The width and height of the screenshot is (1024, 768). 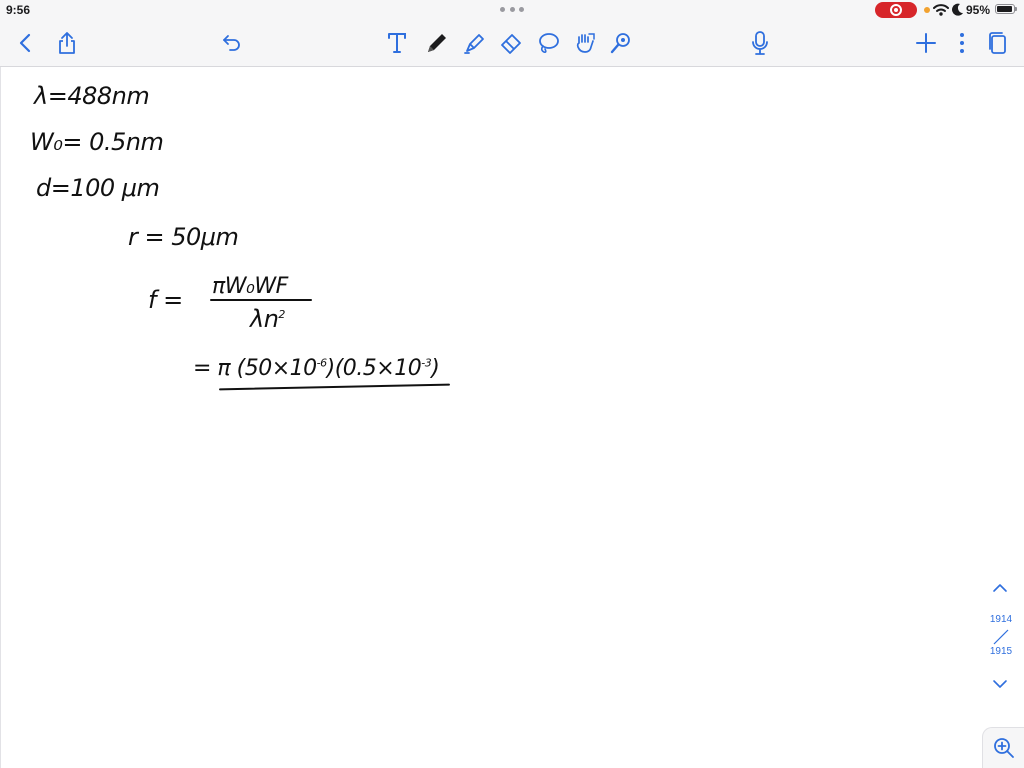 What do you see at coordinates (1006, 9) in the screenshot?
I see `battery-icon` at bounding box center [1006, 9].